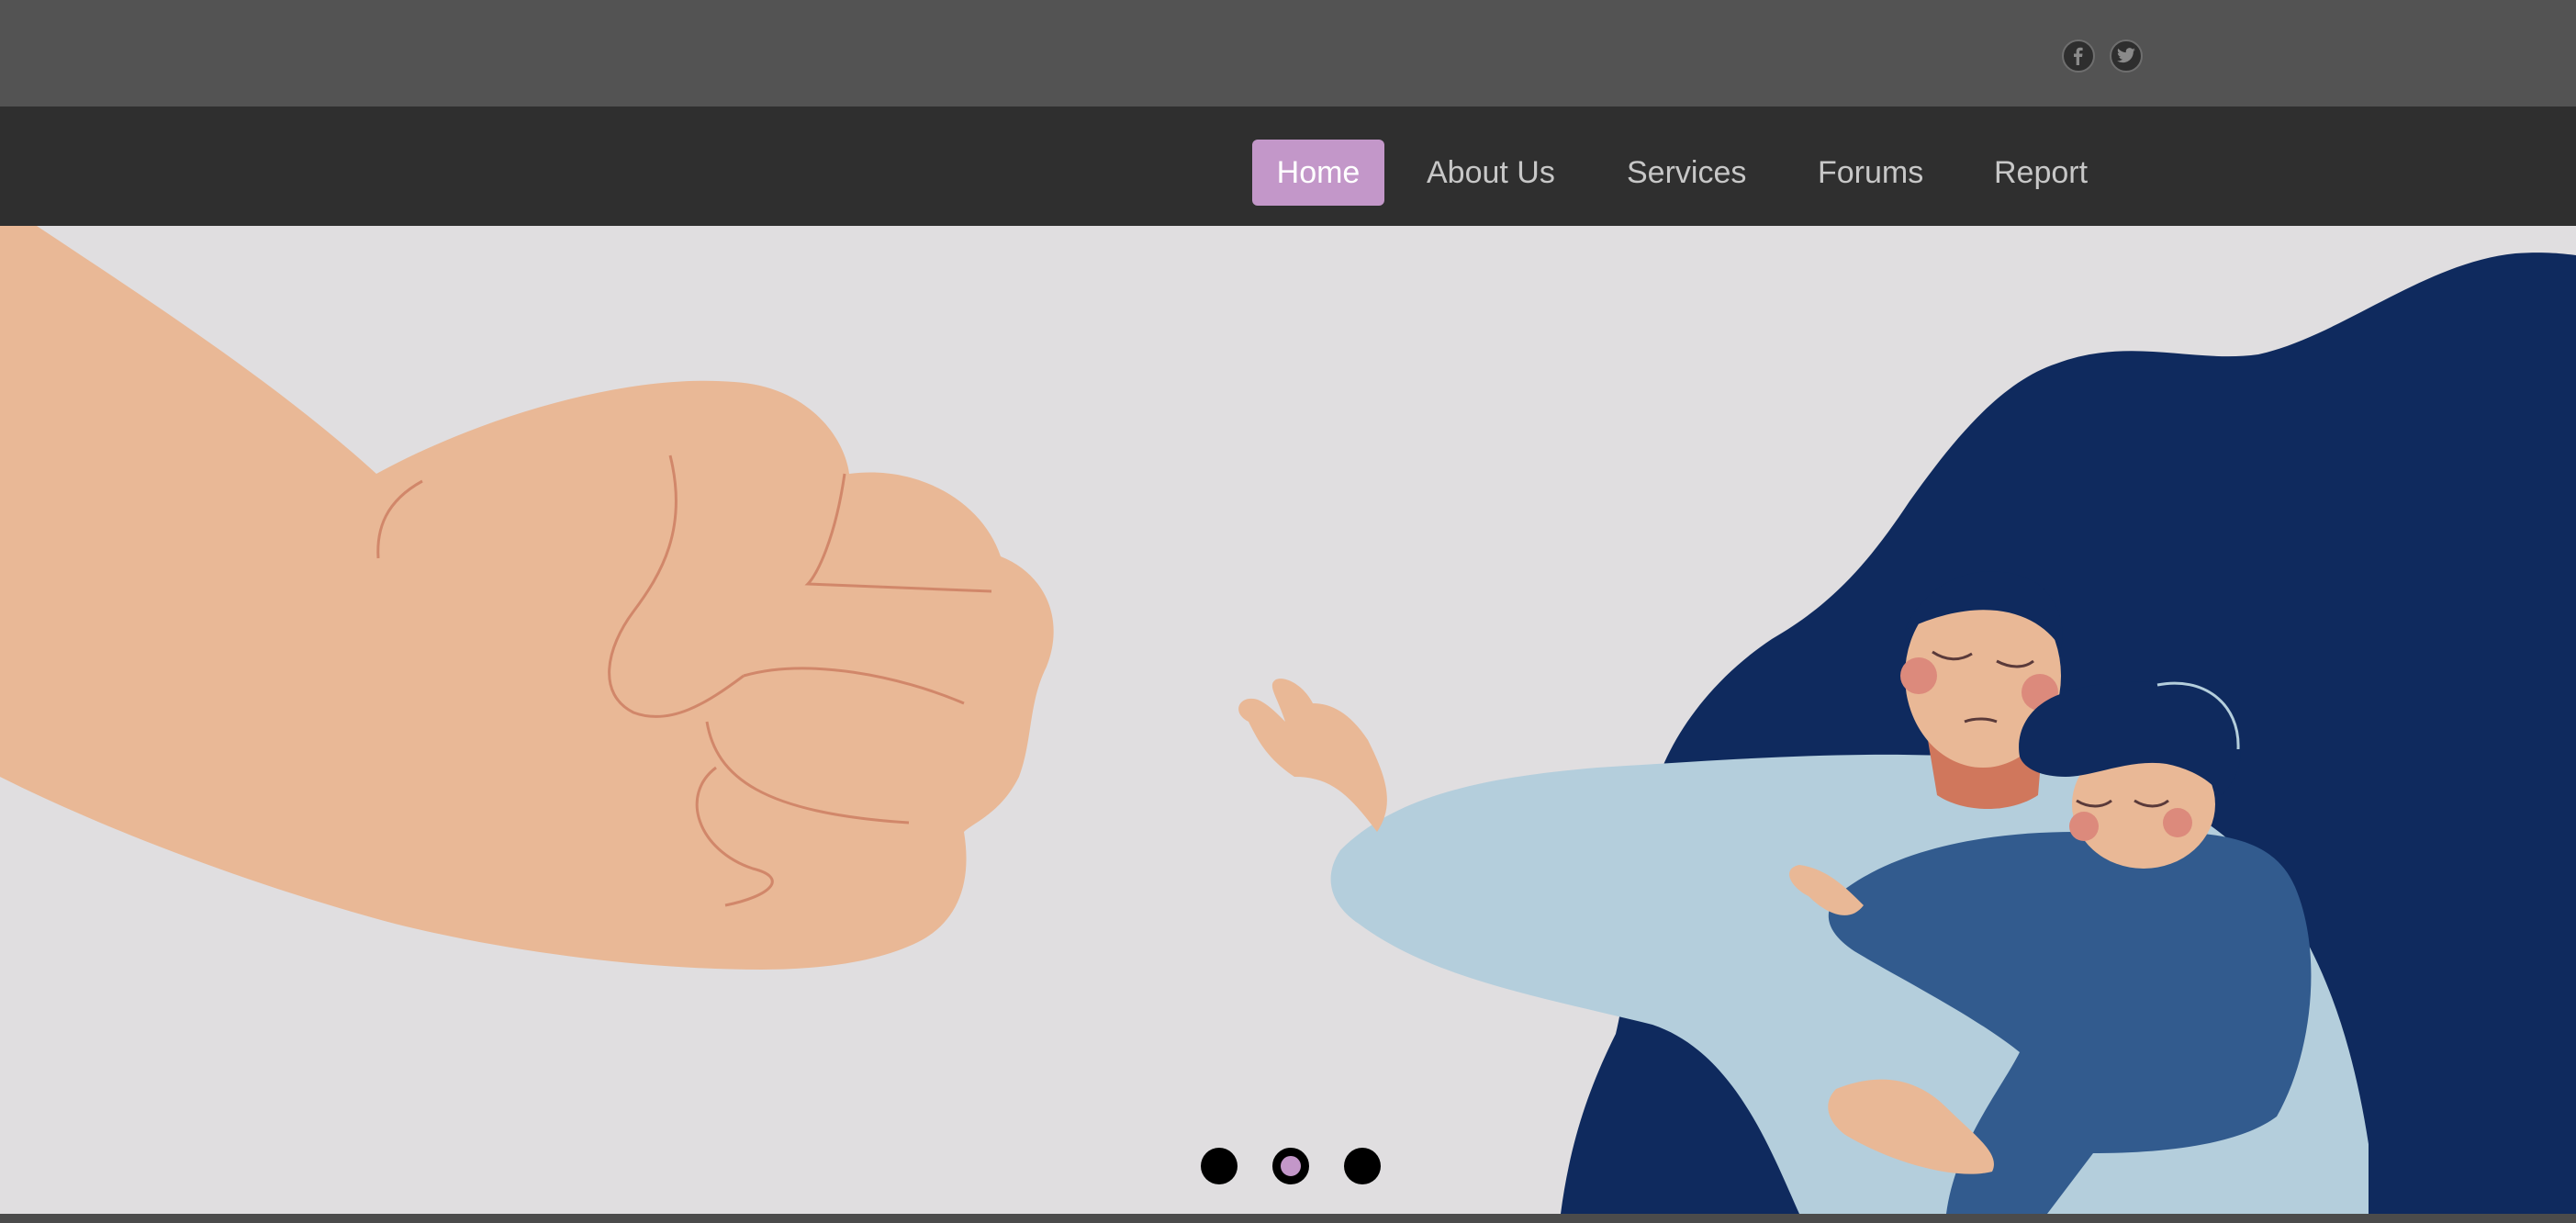  I want to click on nav-item-report: Report, so click(2041, 173).